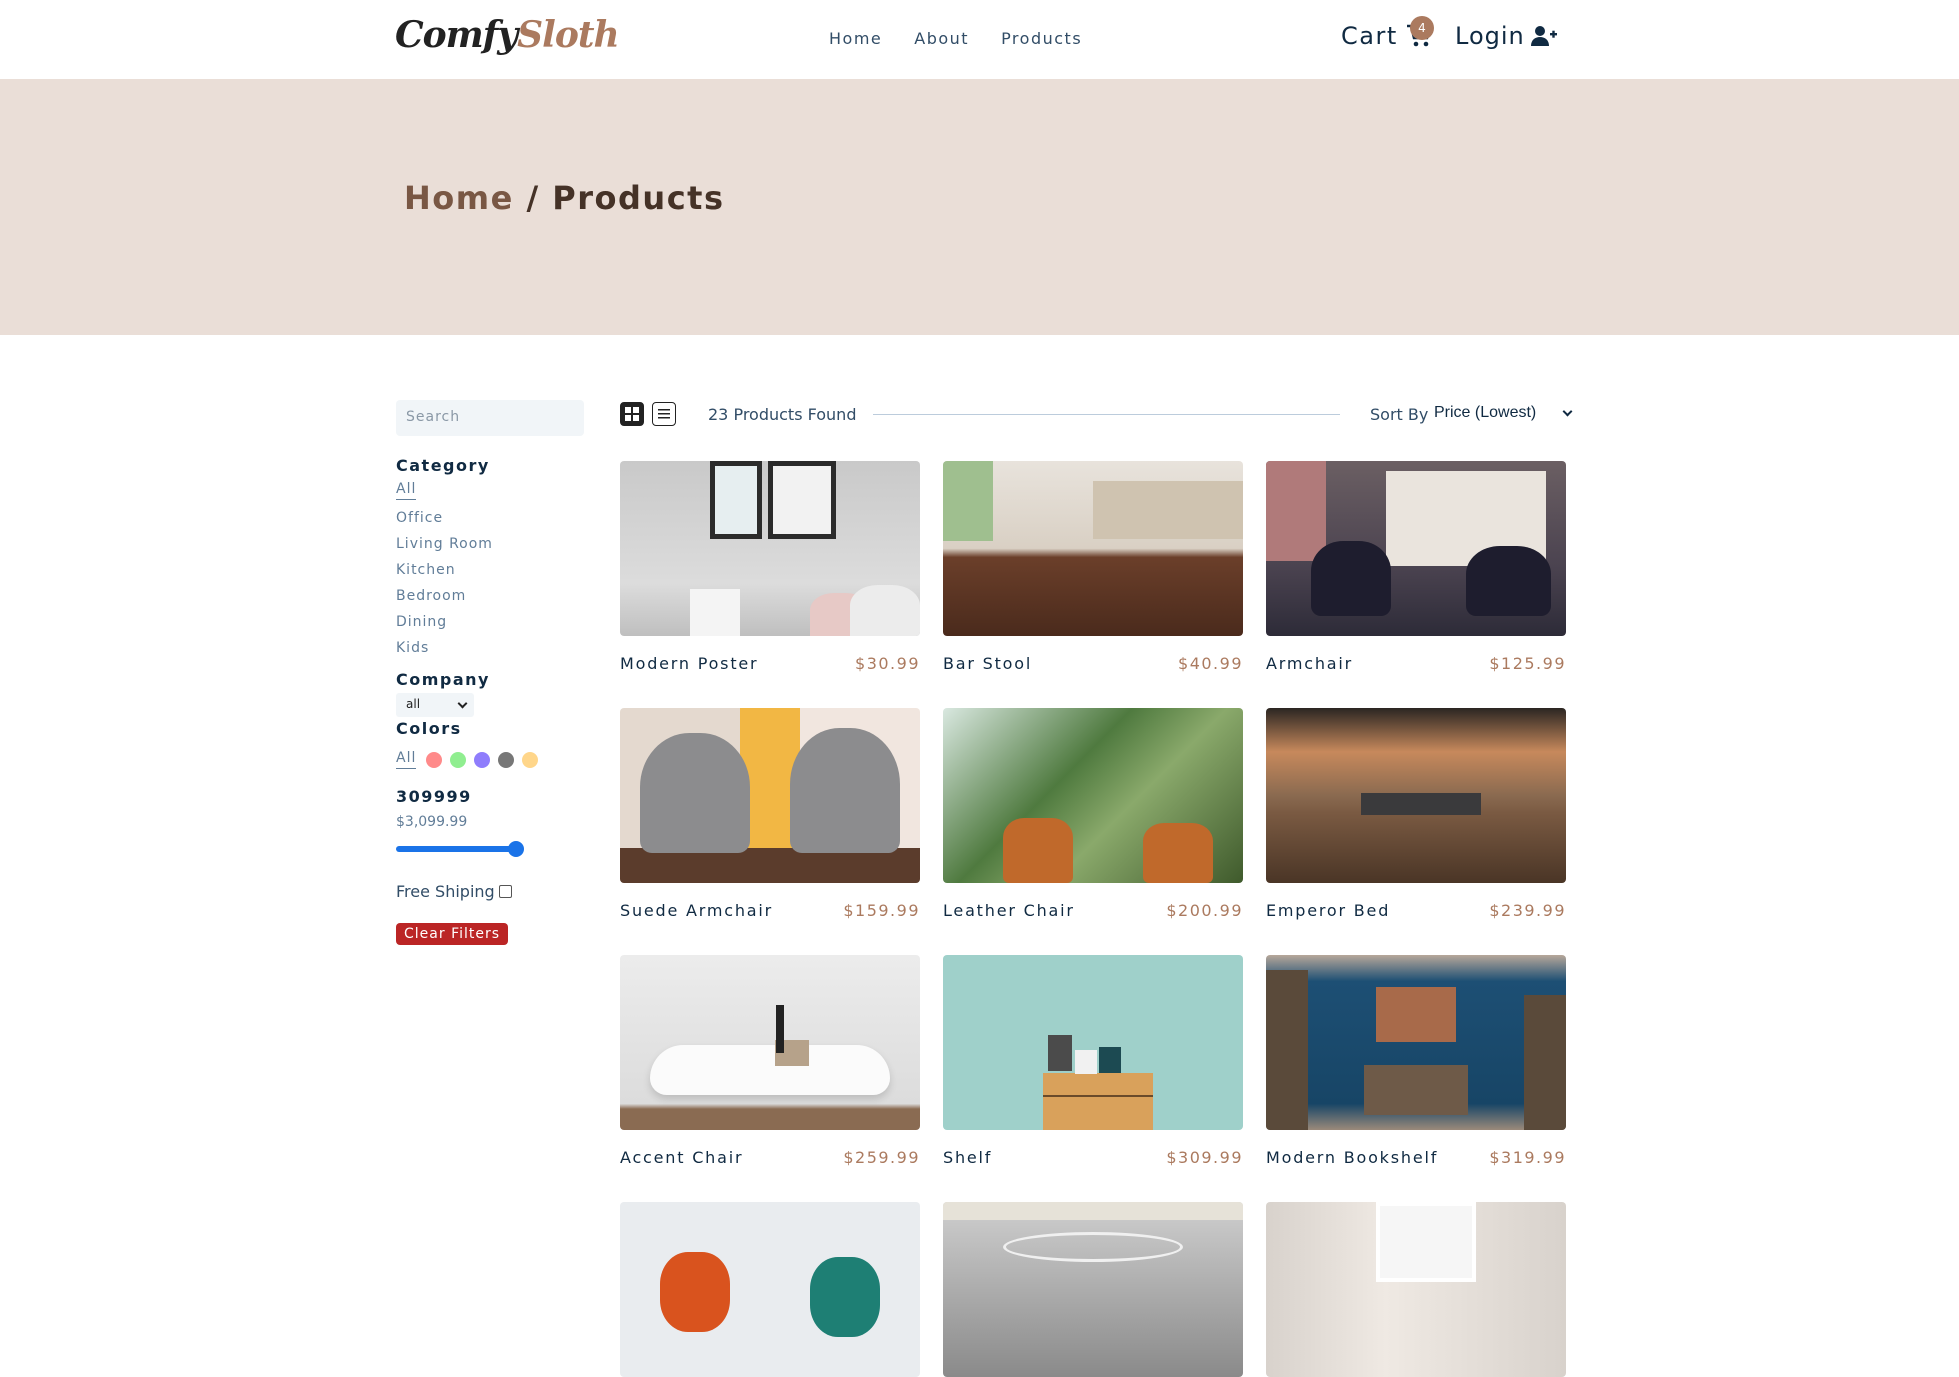 The height and width of the screenshot is (1377, 1959). What do you see at coordinates (434, 759) in the screenshot?
I see `color-swatch-red` at bounding box center [434, 759].